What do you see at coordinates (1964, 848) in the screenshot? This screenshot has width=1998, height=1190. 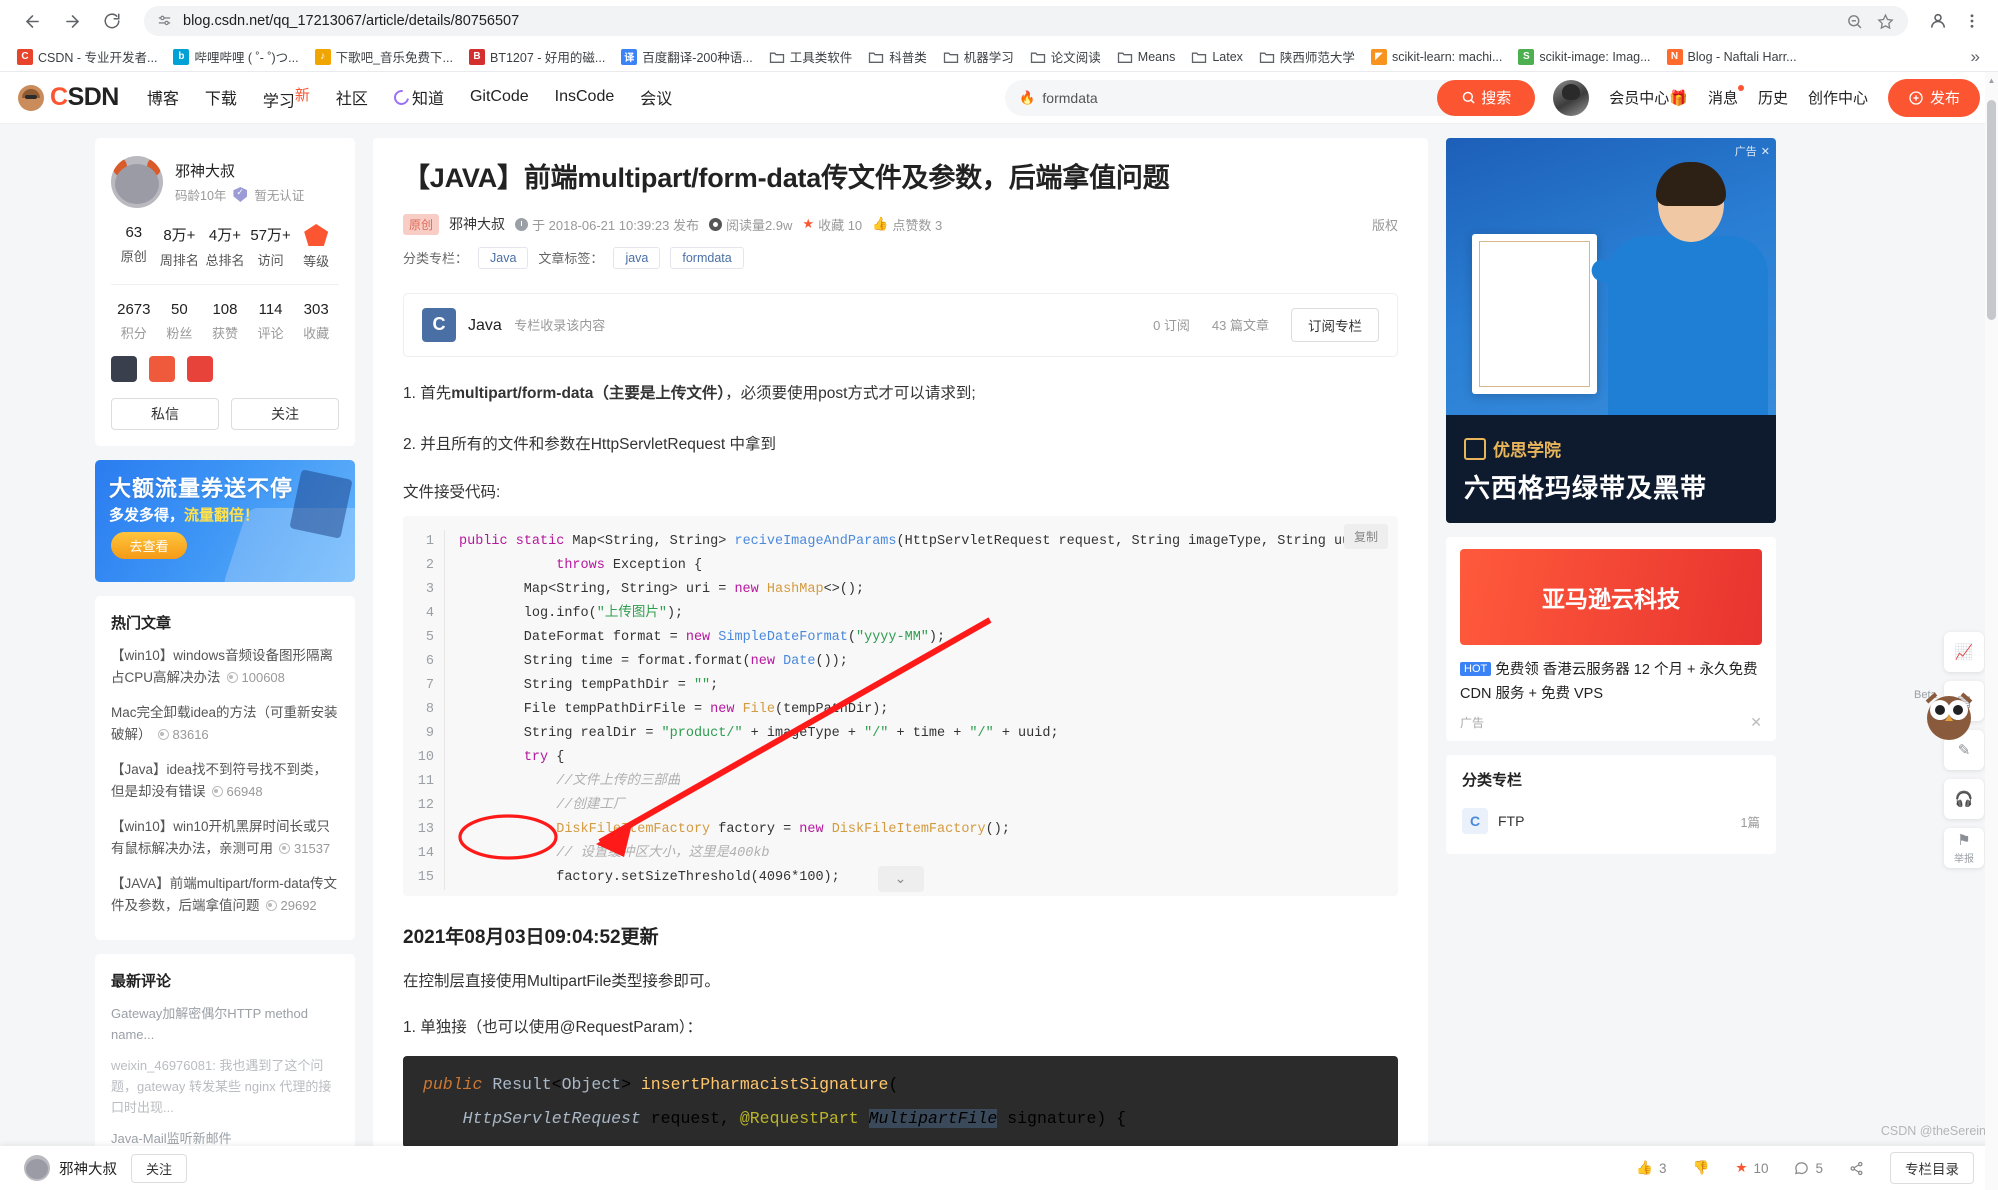 I see `rail-button-report-icon: ⚑ 举报` at bounding box center [1964, 848].